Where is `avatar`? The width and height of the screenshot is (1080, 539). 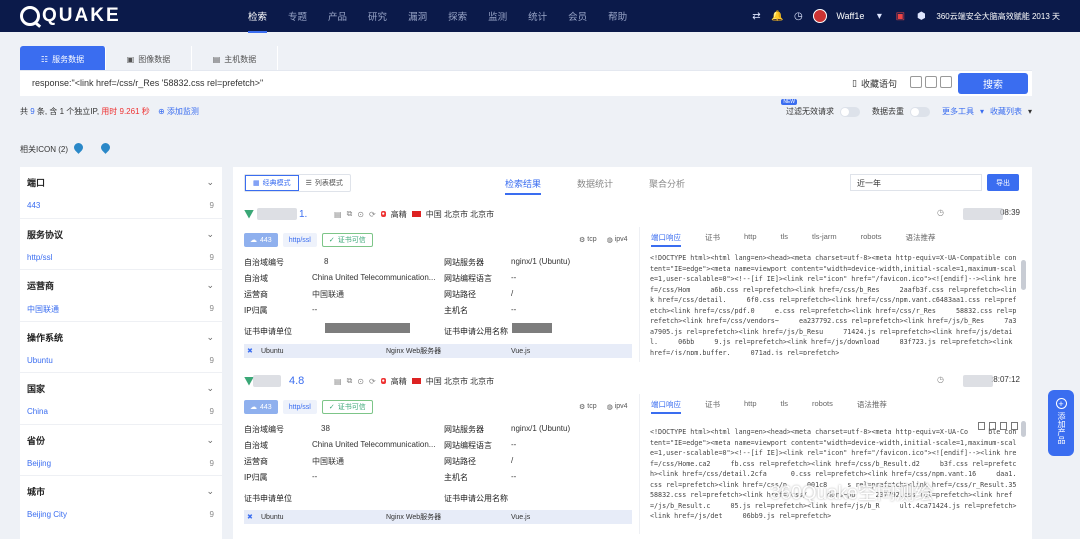 avatar is located at coordinates (820, 16).